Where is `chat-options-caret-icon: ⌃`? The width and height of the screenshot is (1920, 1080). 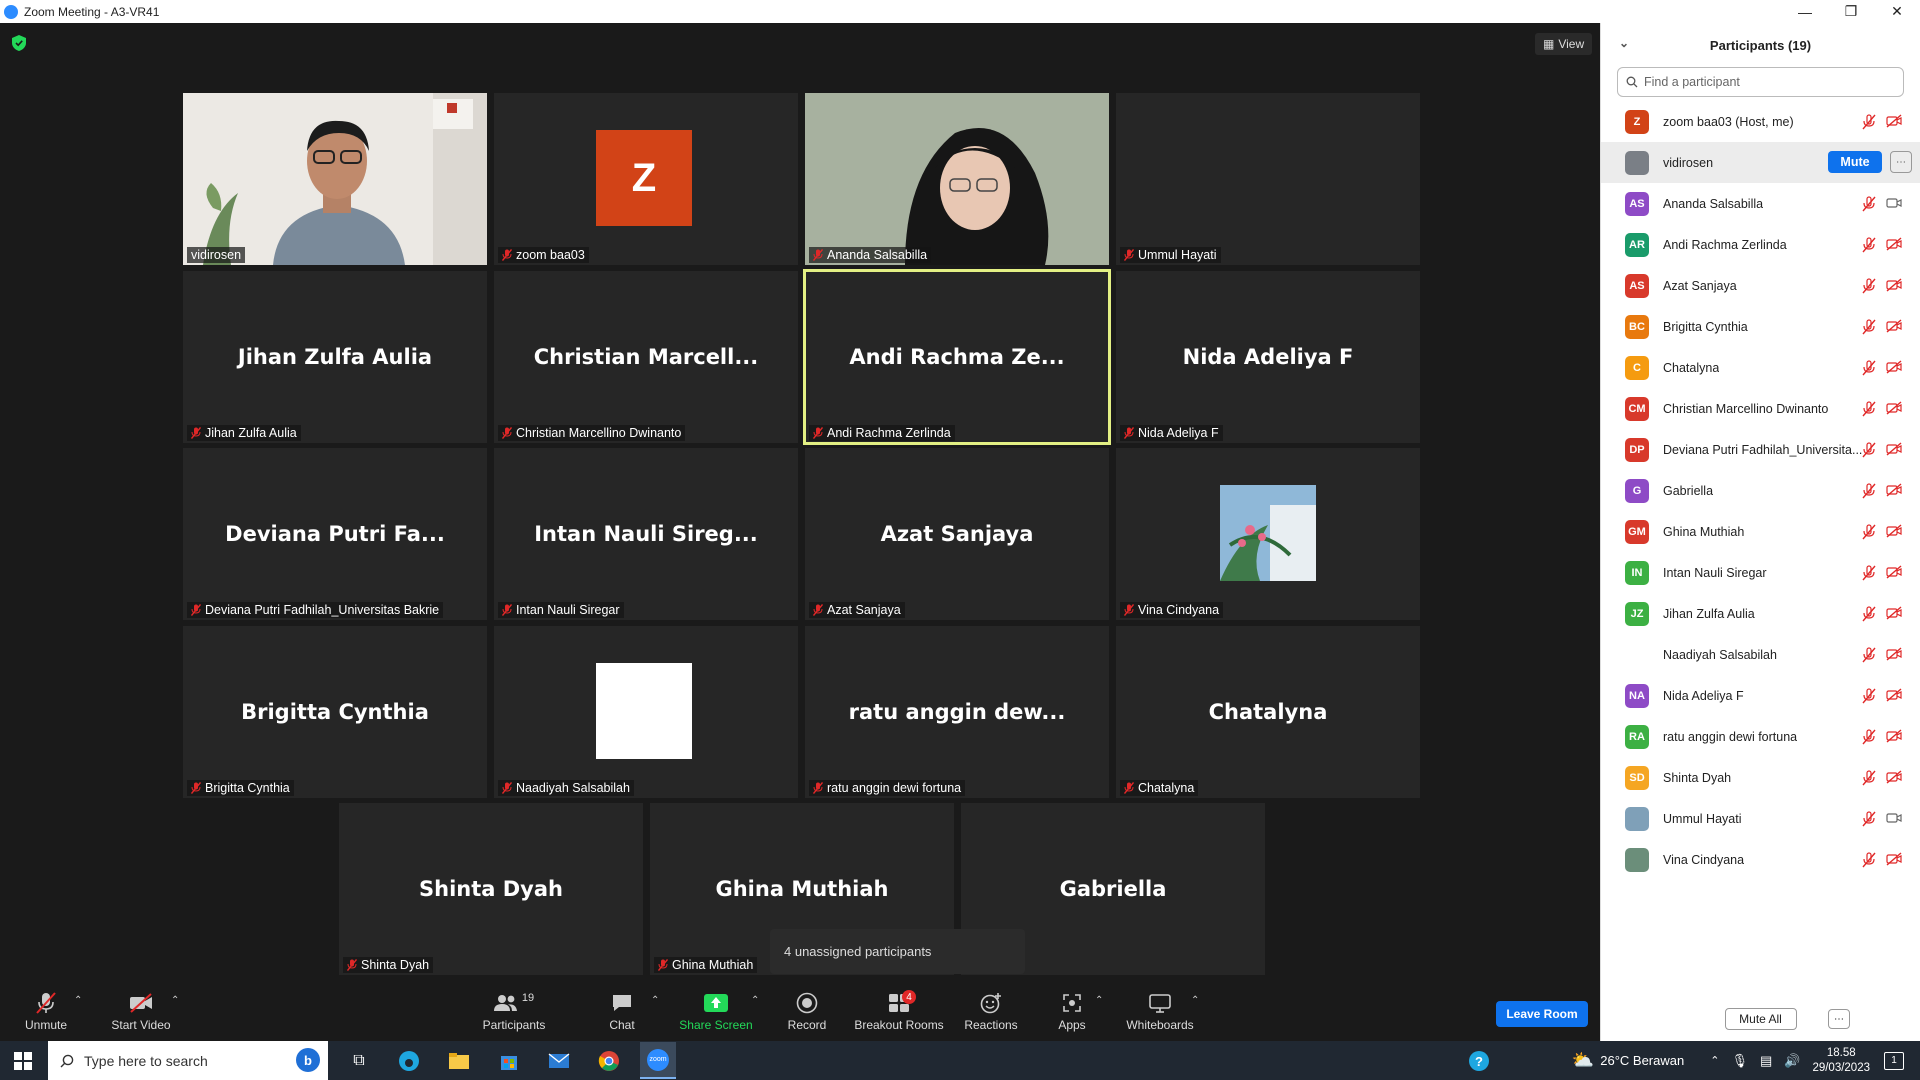 chat-options-caret-icon: ⌃ is located at coordinates (655, 1000).